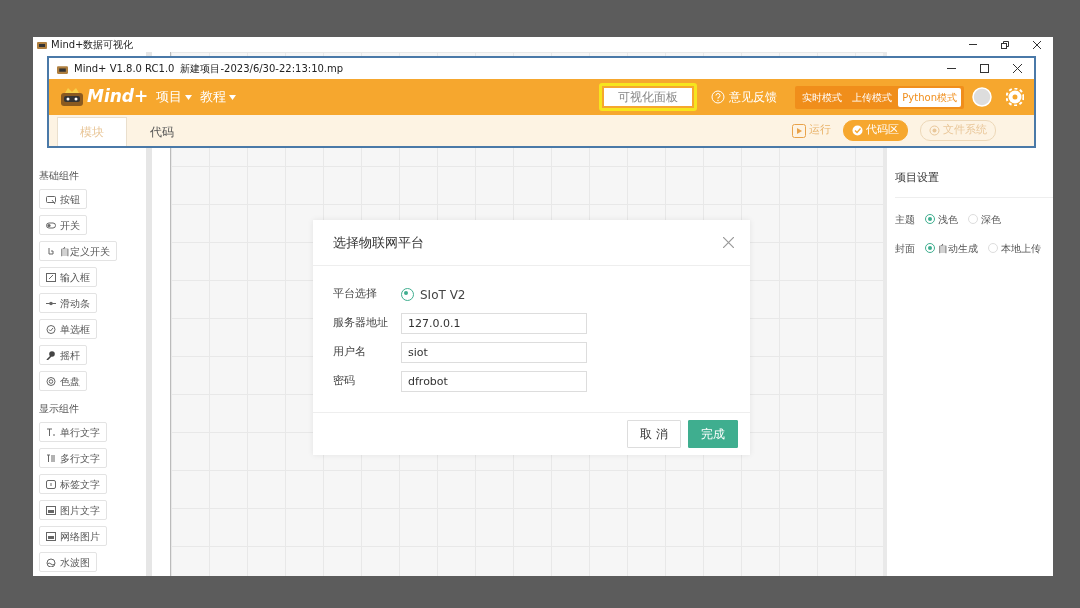  I want to click on wave-icon, so click(51, 562).